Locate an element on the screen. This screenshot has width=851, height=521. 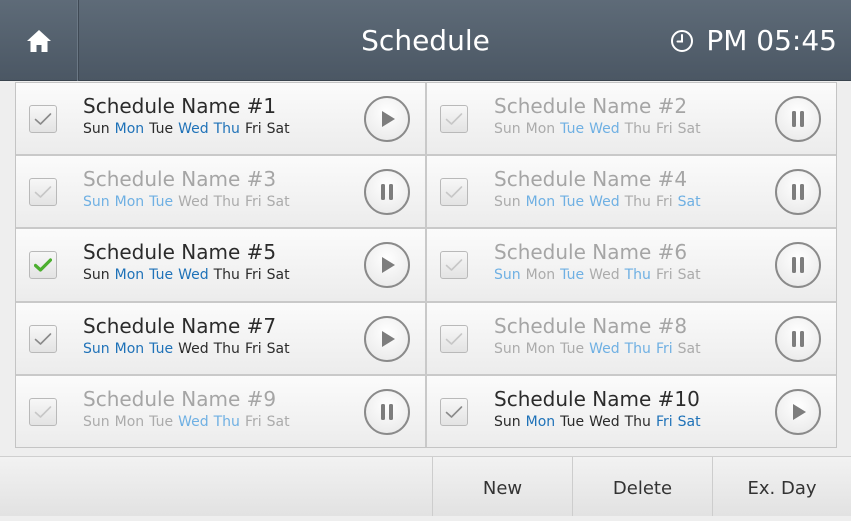
schedule-item: Schedule Name #7 Sun Mon Tue Wed Thu Fri Sat is located at coordinates (220, 338).